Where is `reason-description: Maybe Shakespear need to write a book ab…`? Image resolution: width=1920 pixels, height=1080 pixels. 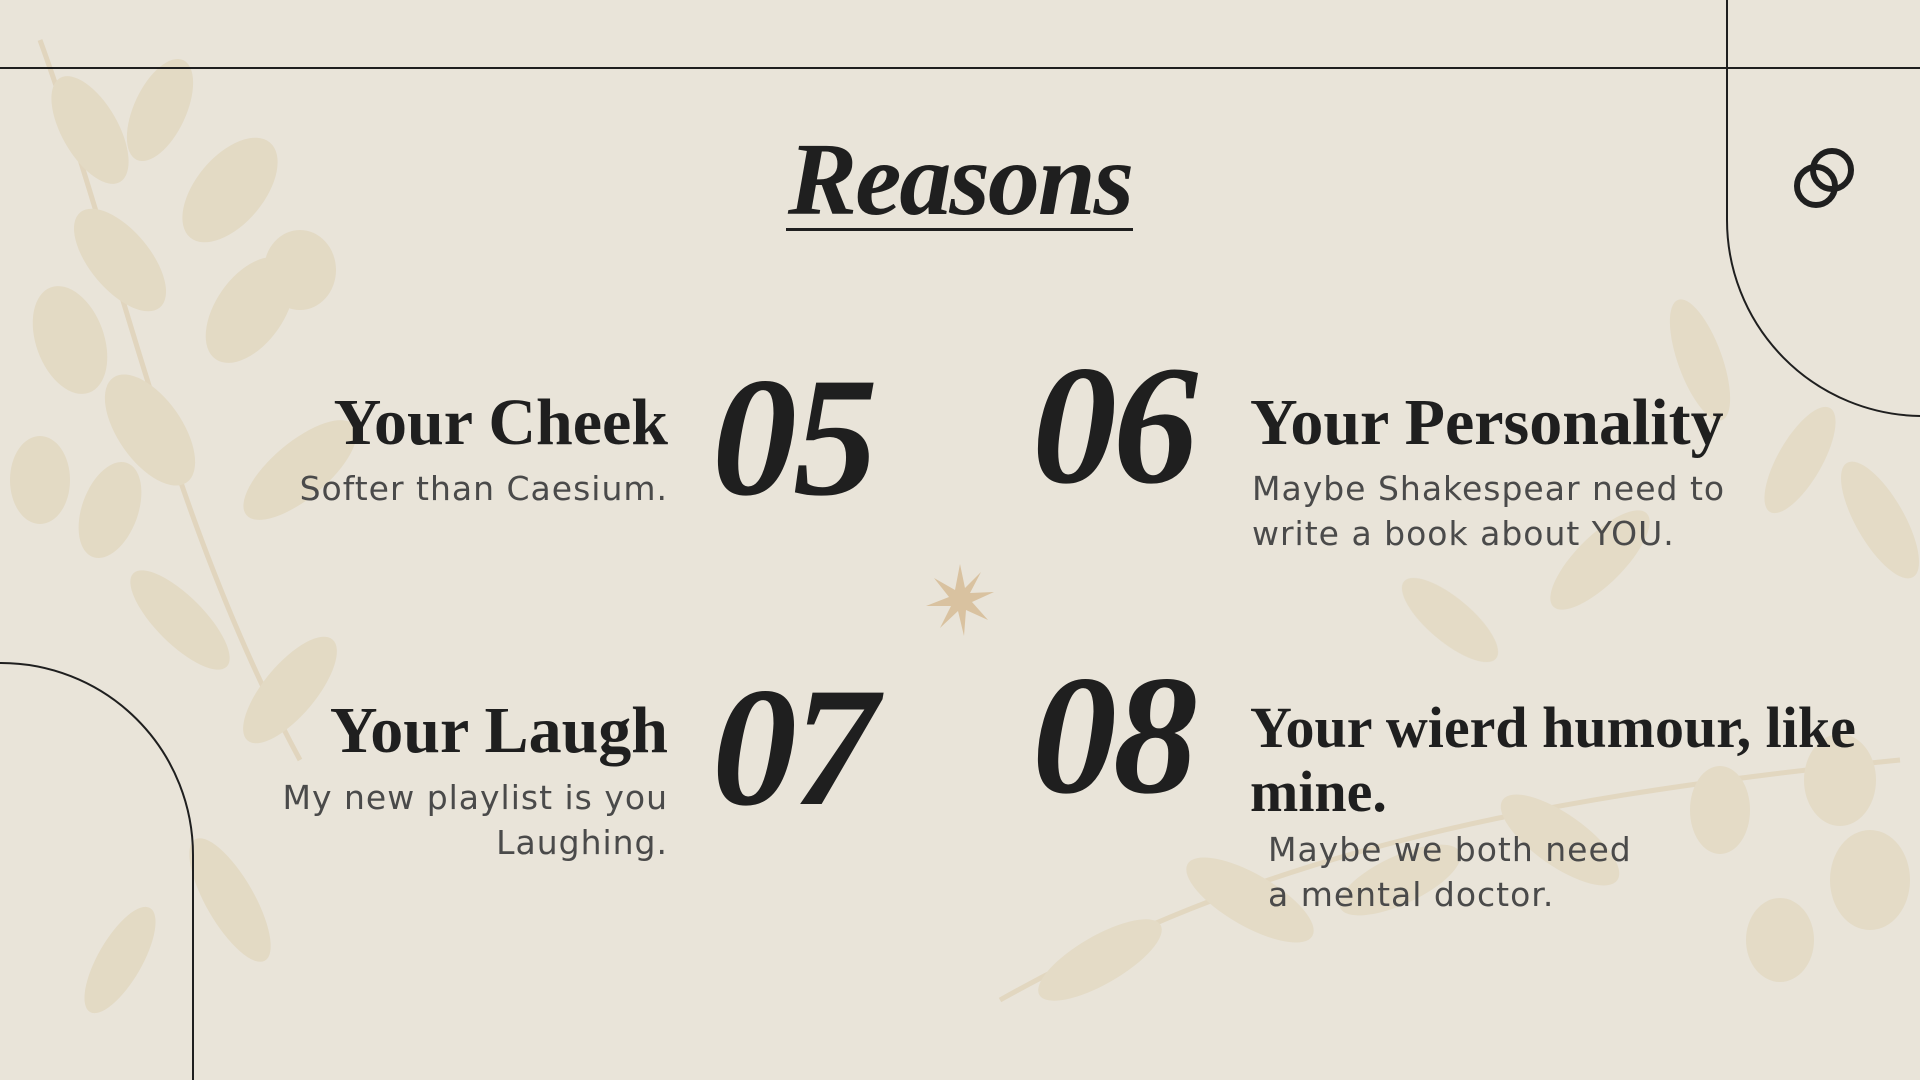
reason-description: Maybe Shakespear need to write a book ab… is located at coordinates (1489, 511).